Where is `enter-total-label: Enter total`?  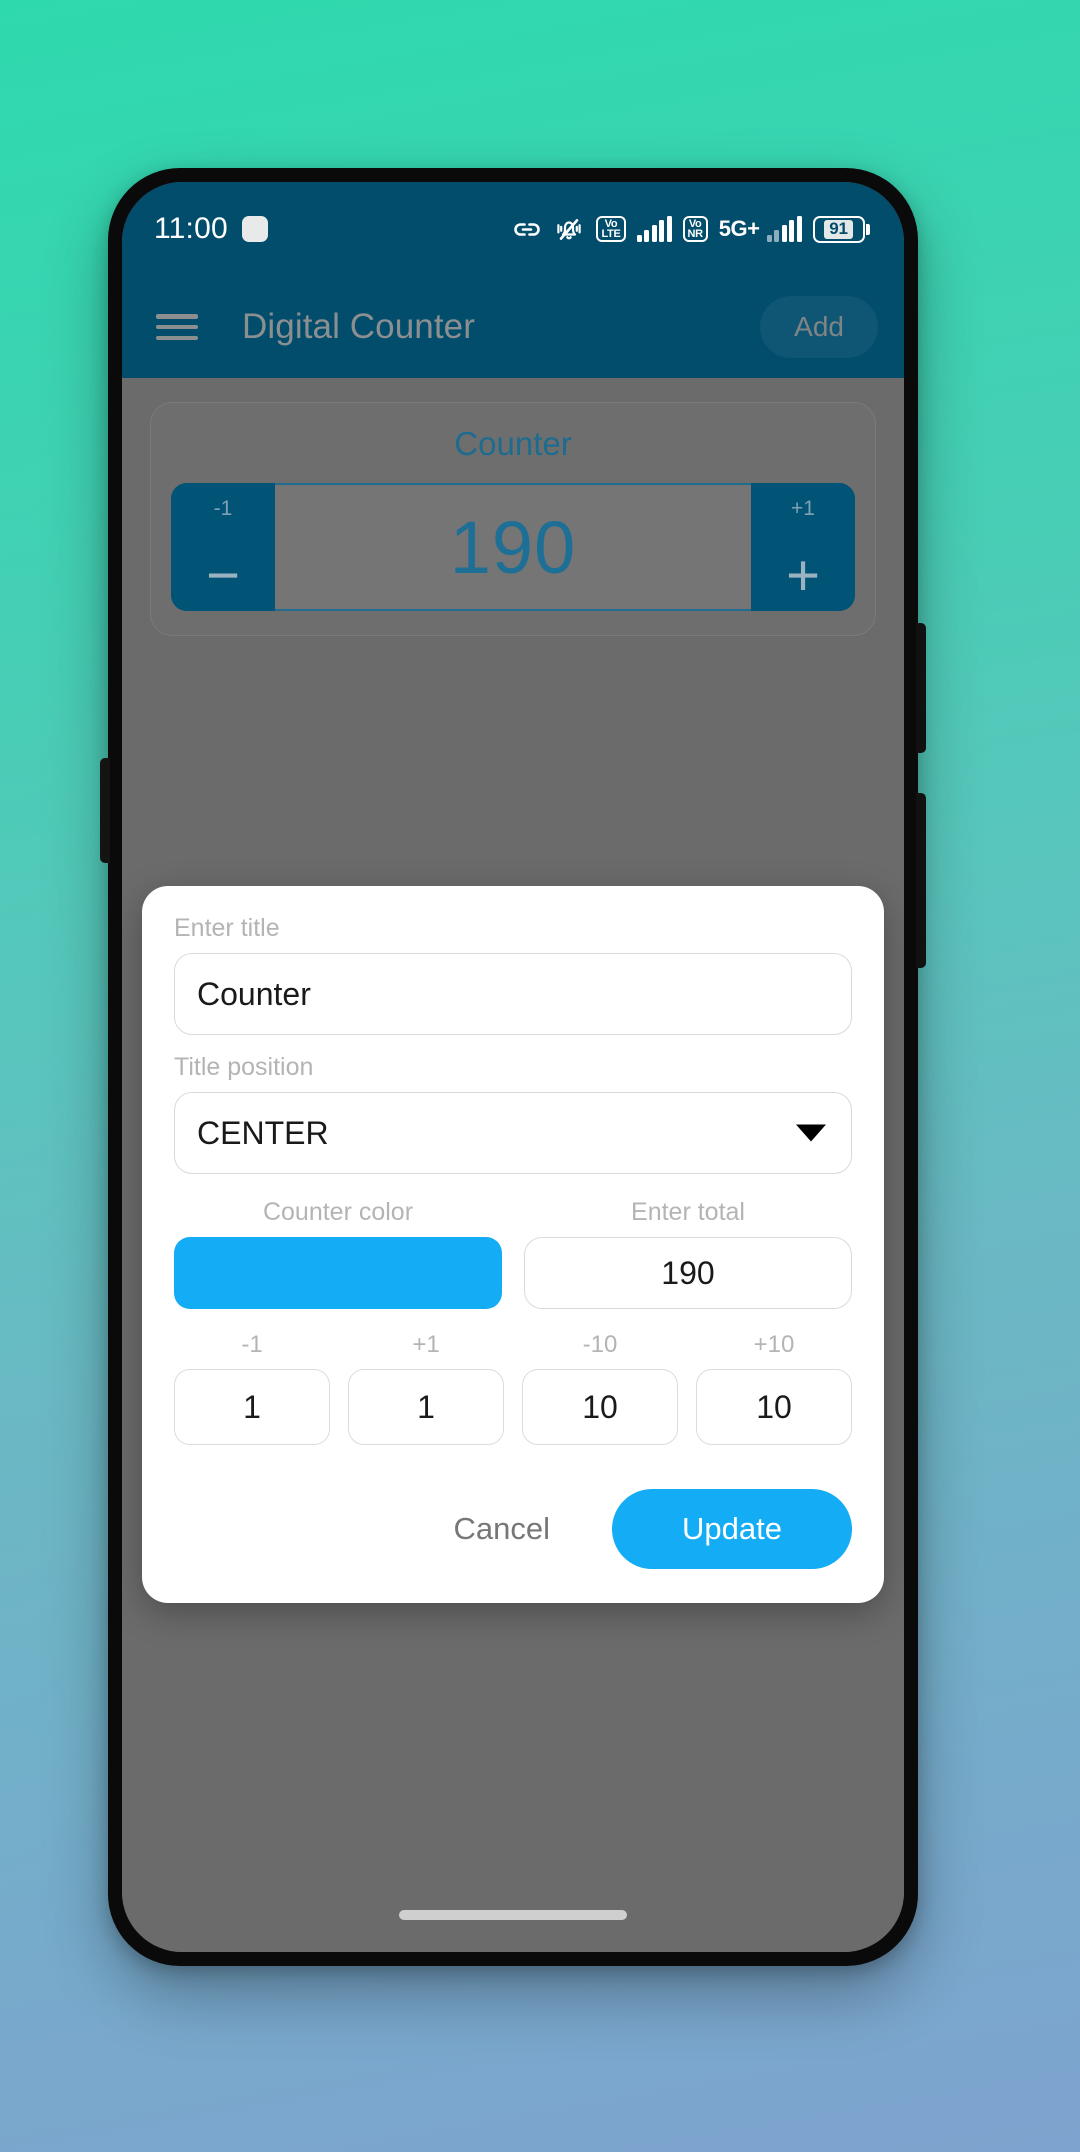
enter-total-label: Enter total is located at coordinates (688, 1212).